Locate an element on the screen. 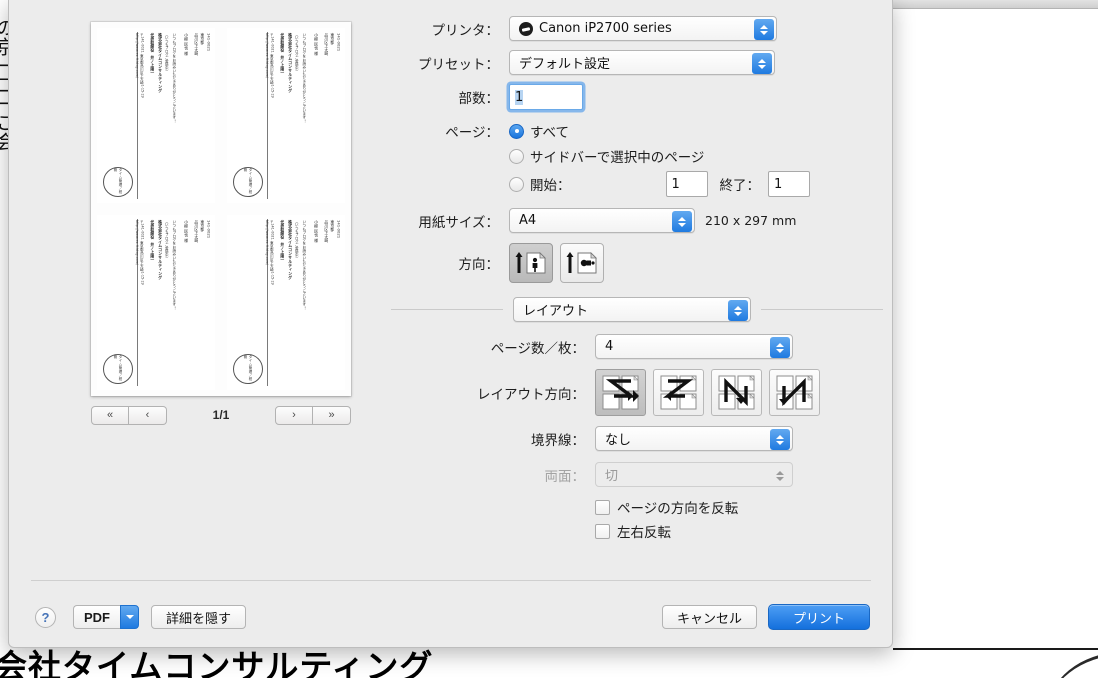  orientation-landscape-button is located at coordinates (582, 263).